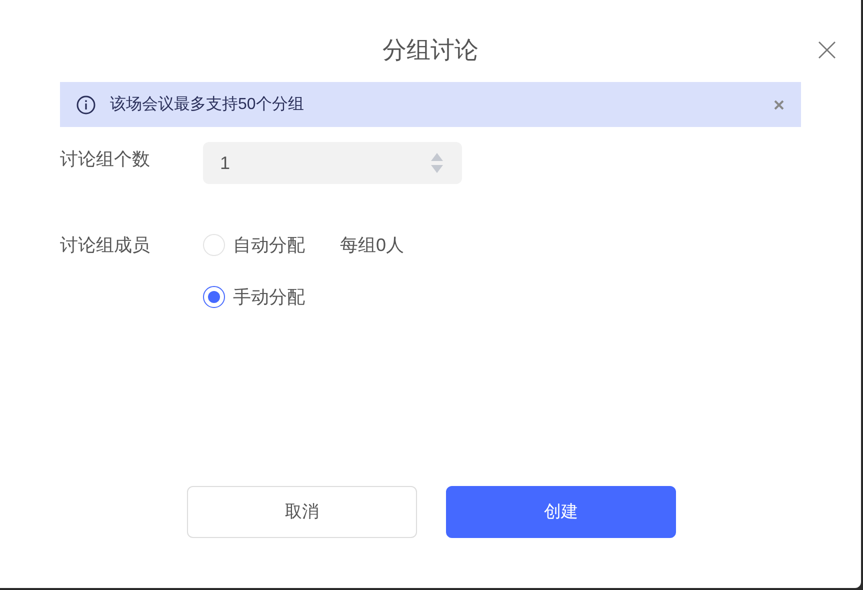 This screenshot has width=863, height=590. Describe the element at coordinates (437, 163) in the screenshot. I see `stepper-icon` at that location.